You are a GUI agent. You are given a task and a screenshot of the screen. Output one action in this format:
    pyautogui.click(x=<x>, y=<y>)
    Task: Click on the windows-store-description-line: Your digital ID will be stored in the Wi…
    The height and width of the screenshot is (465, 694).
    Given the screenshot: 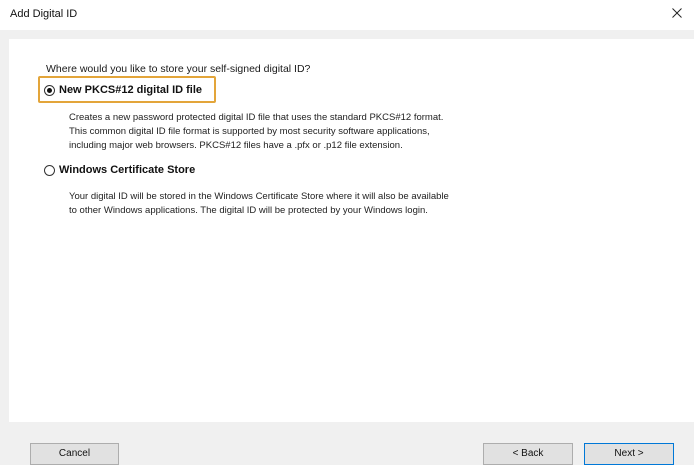 What is the action you would take?
    pyautogui.click(x=259, y=196)
    